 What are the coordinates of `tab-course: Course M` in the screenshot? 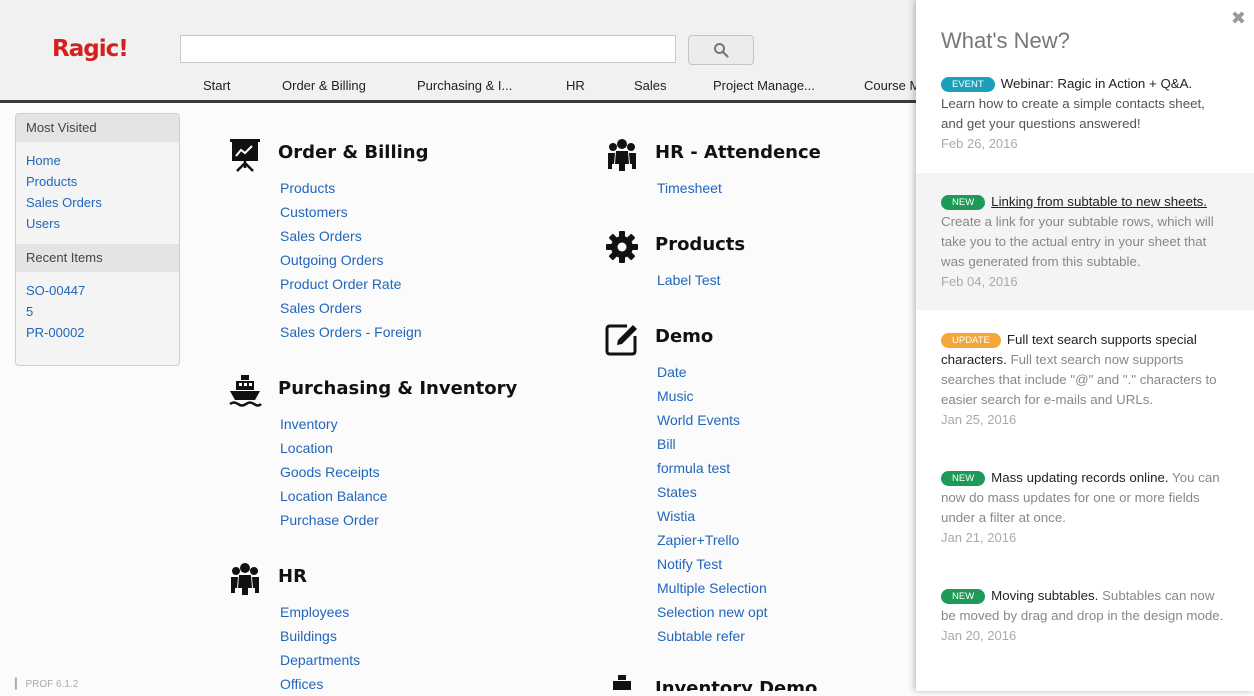 It's located at (892, 85).